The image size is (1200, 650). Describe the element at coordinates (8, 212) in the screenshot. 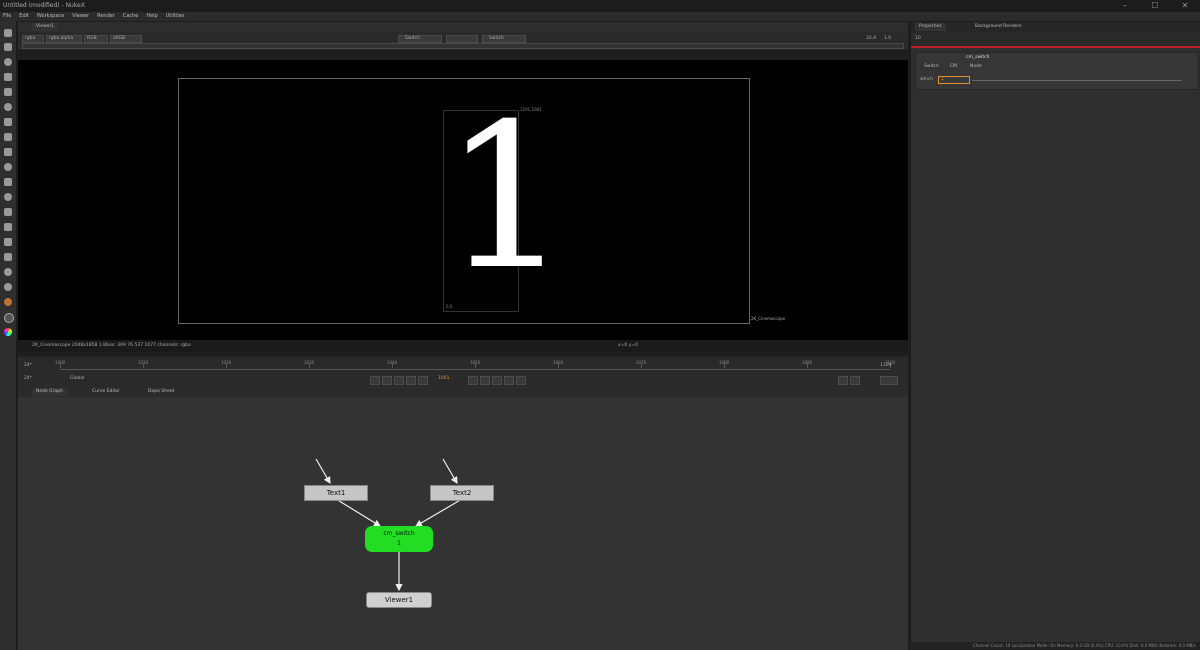

I see `particles-icon` at that location.